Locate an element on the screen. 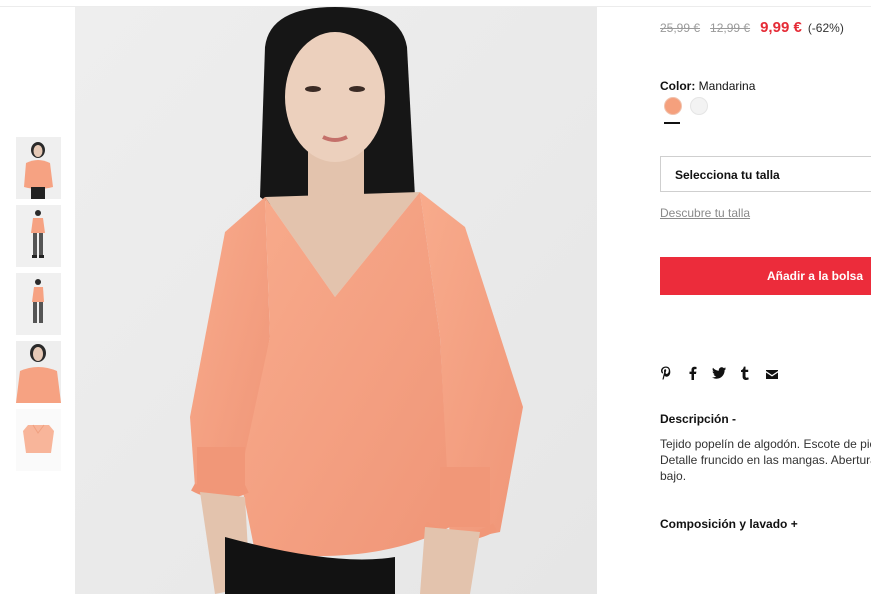 This screenshot has height=594, width=871. composition-expand-icon: + is located at coordinates (794, 524).